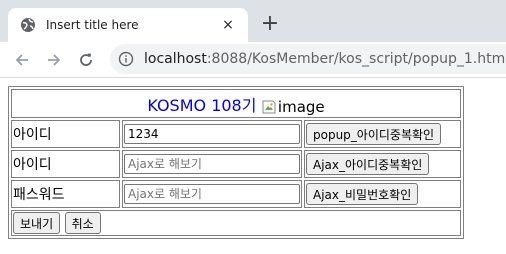  I want to click on form-row: 패스워드 Ajax_비밀번호확인, so click(236, 194).